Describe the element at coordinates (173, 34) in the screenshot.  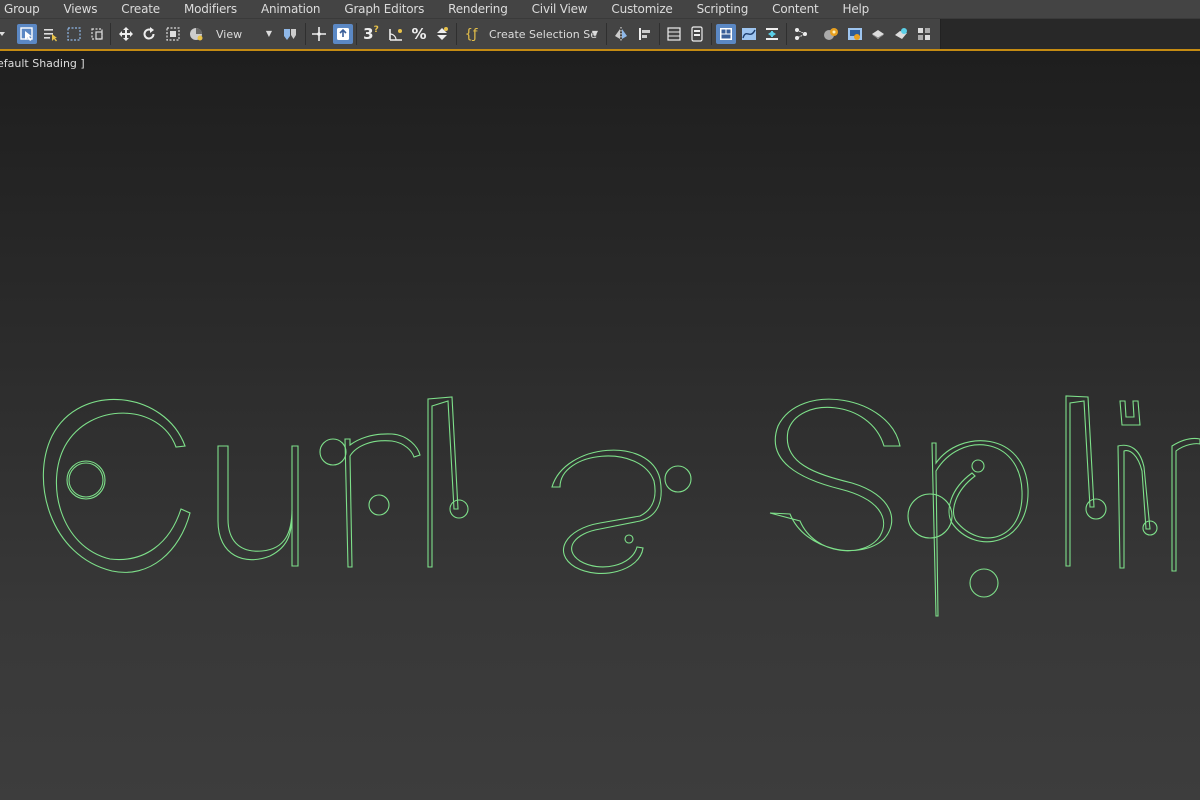
I see `select-scale-icon` at that location.